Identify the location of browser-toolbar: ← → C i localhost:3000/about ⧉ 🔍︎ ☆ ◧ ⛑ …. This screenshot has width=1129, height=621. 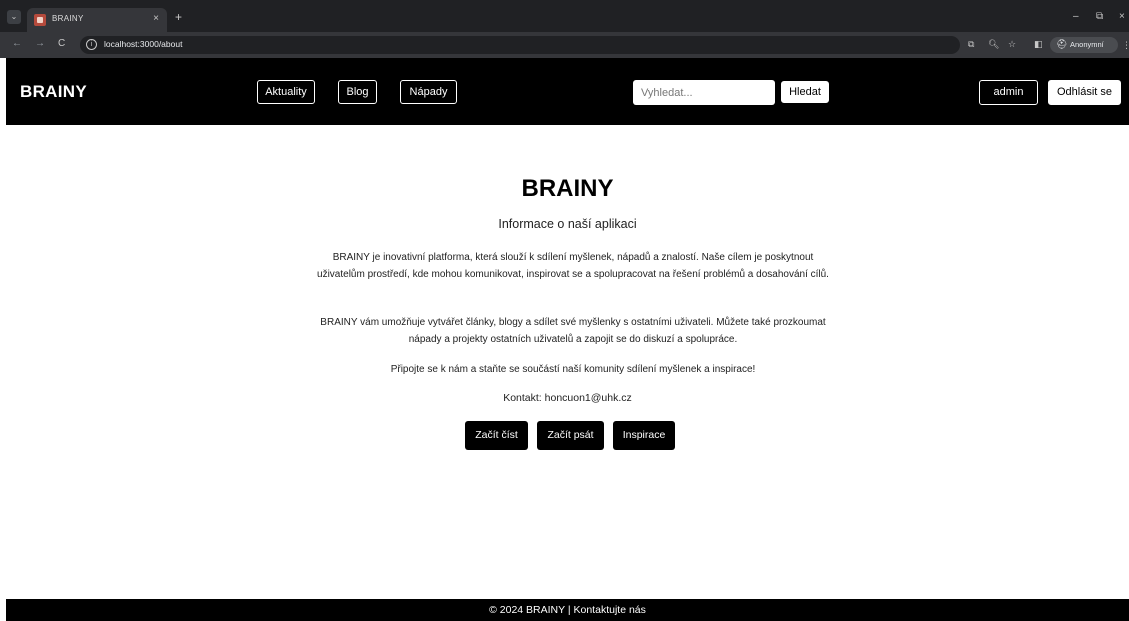
(564, 45).